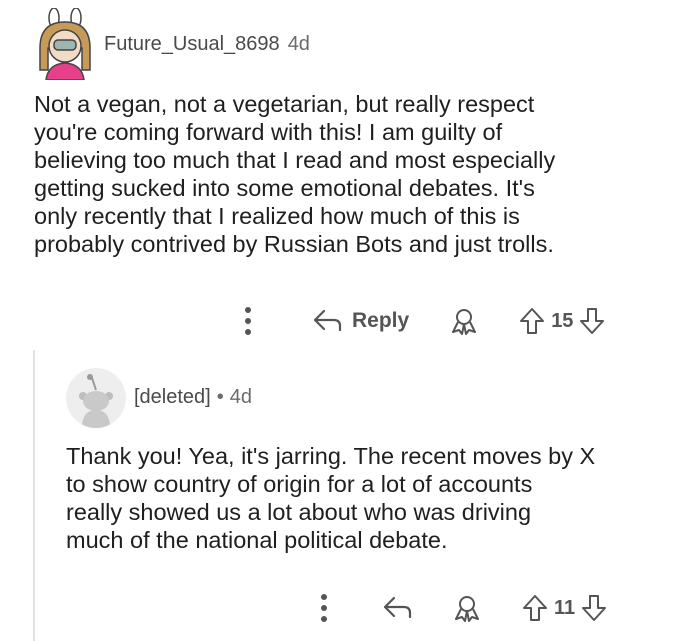  I want to click on comment-meta: Future_Usual_8698 4d, so click(207, 44).